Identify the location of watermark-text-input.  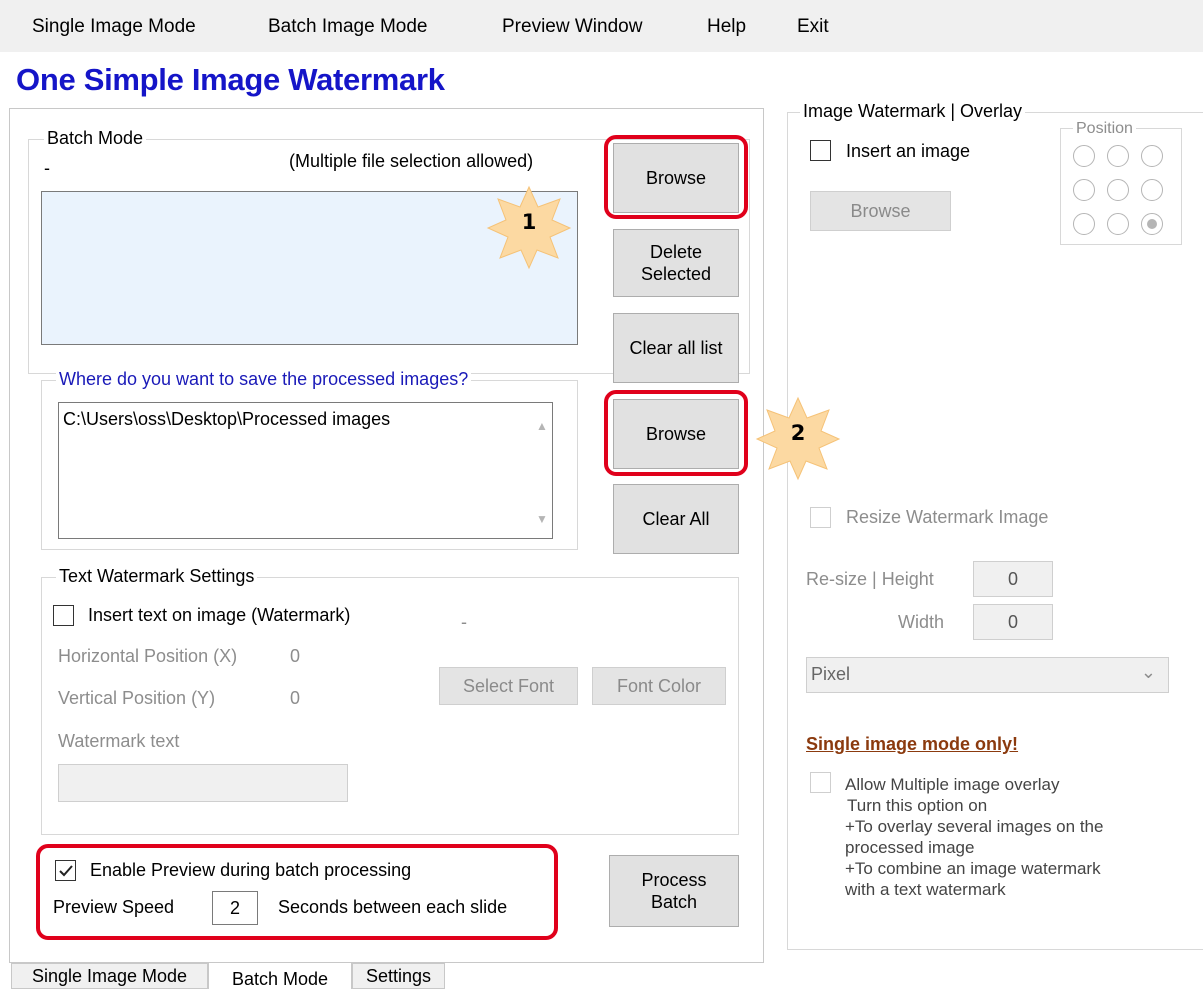
(203, 783).